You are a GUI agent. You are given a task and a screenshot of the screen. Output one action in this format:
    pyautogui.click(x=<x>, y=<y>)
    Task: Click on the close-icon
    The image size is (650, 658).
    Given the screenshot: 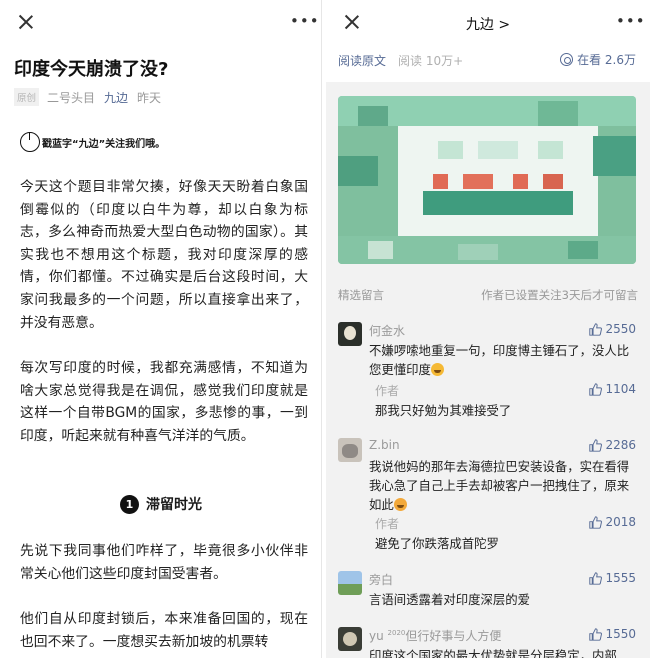 What is the action you would take?
    pyautogui.click(x=26, y=22)
    